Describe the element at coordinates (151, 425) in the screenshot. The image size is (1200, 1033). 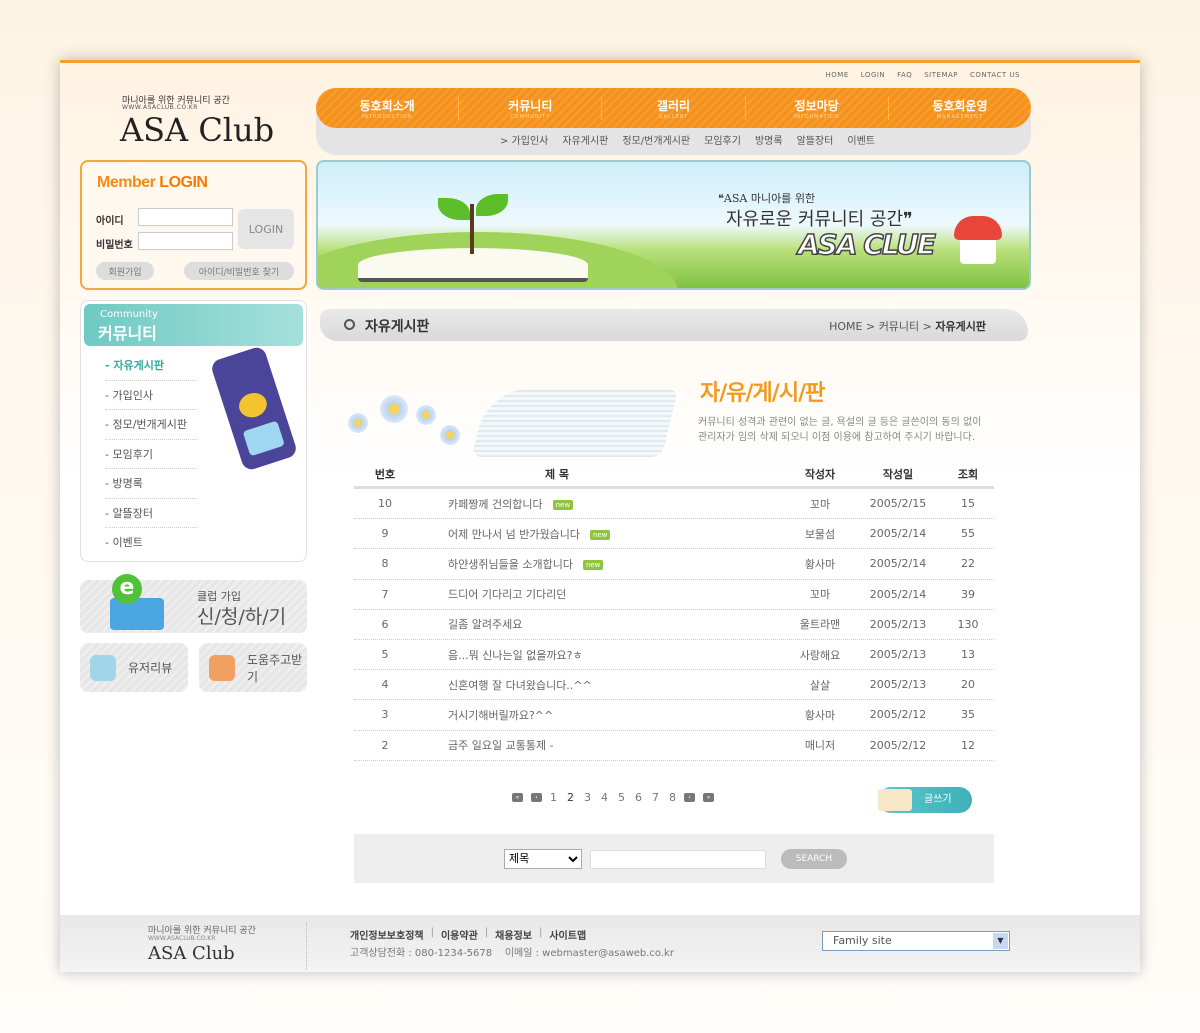
I see `sidebar-item-meetup-board: - 정모/번개게시판` at that location.